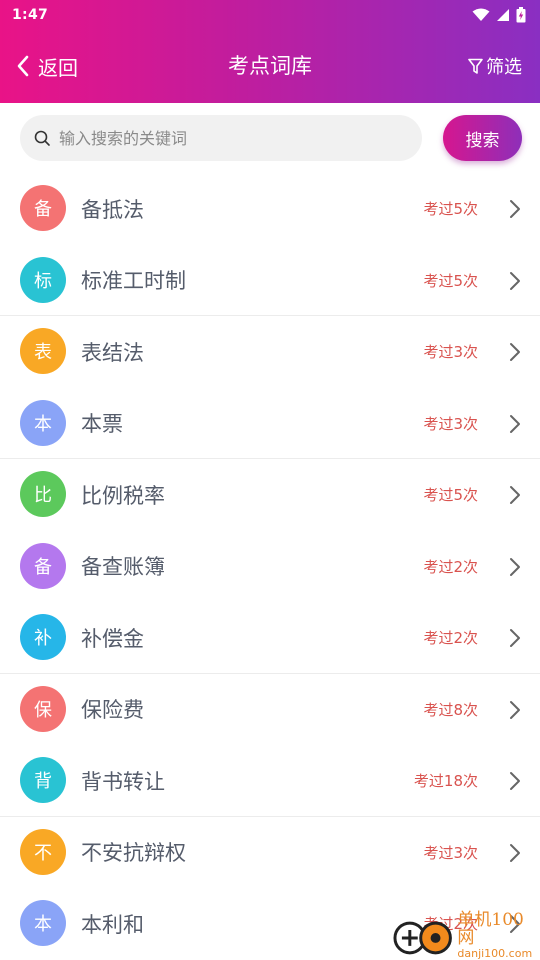 Image resolution: width=540 pixels, height=960 pixels. I want to click on search-box, so click(221, 138).